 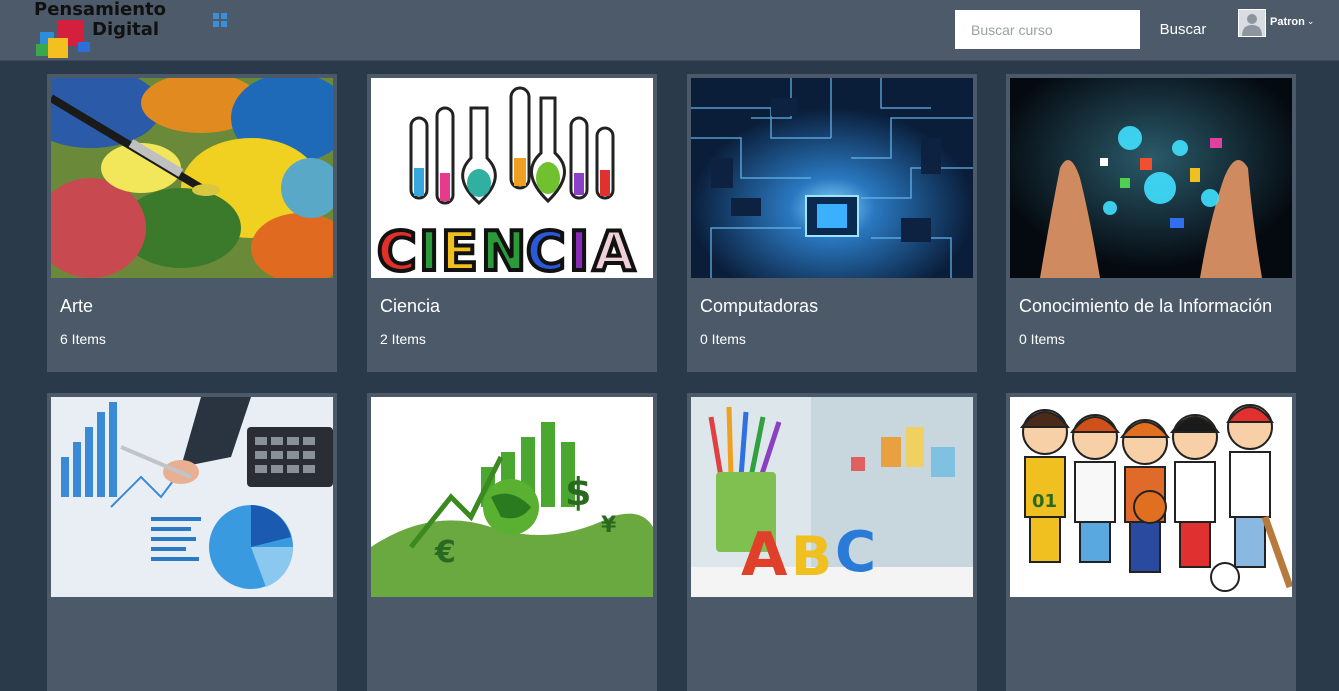 I want to click on economy-globe-image: $ € ¥, so click(x=512, y=497).